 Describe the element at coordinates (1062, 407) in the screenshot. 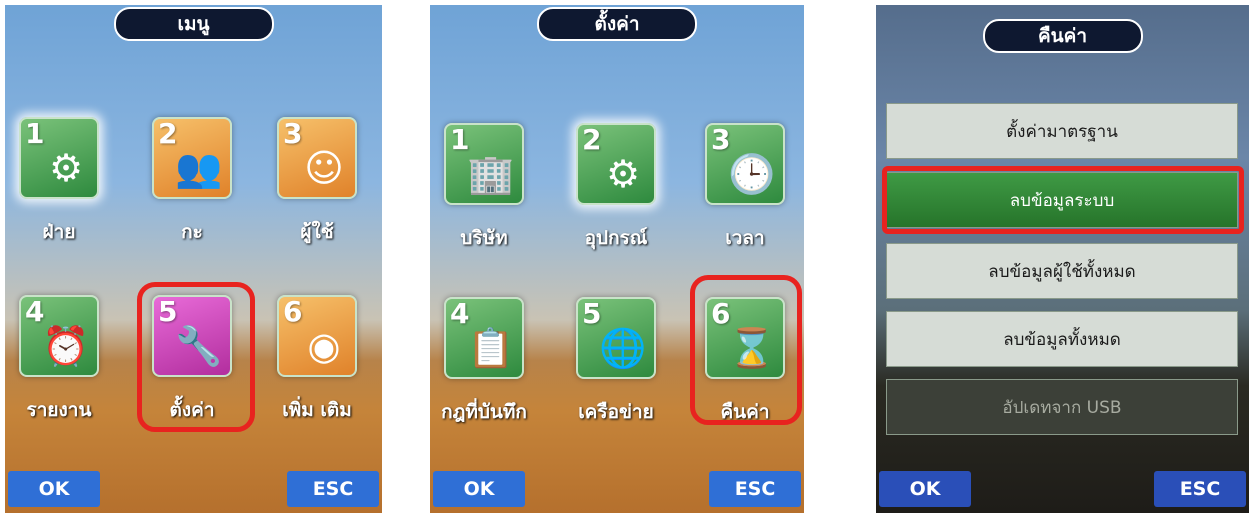

I see `menu-item-update-from-usb: อัปเดทจาก USB` at that location.